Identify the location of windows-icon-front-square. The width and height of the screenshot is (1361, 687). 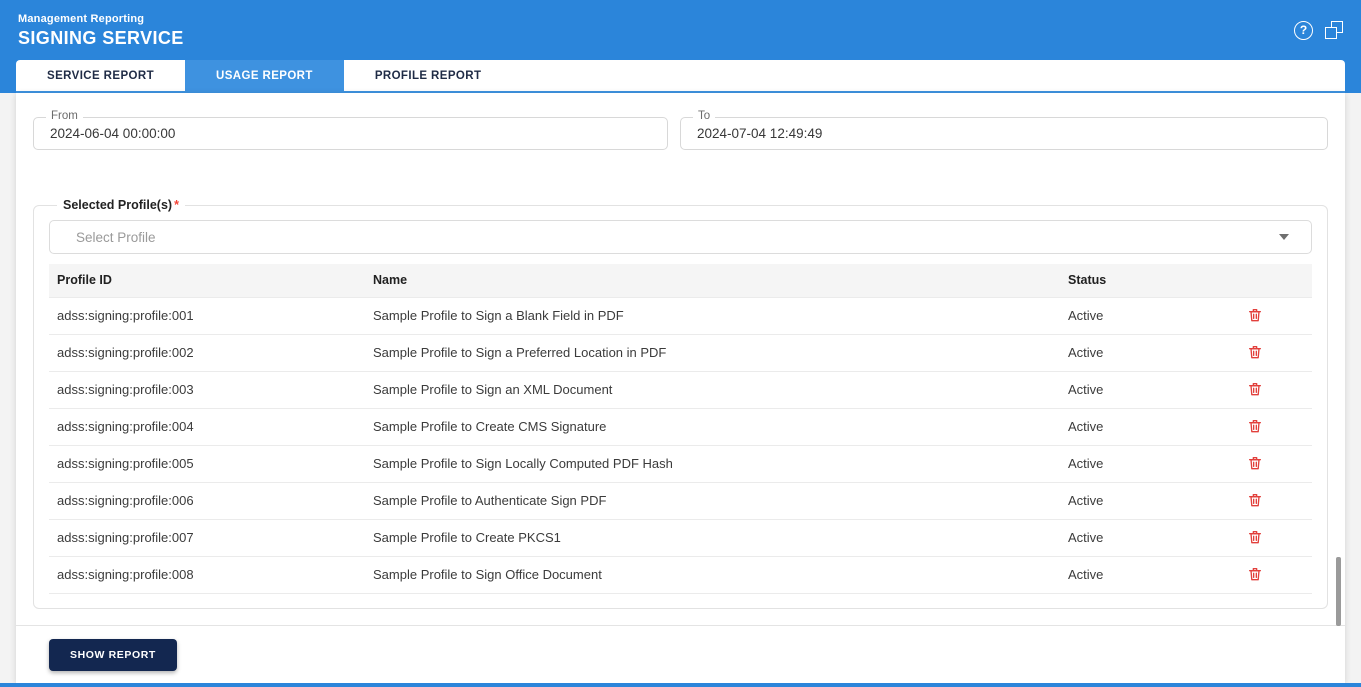
(1331, 33).